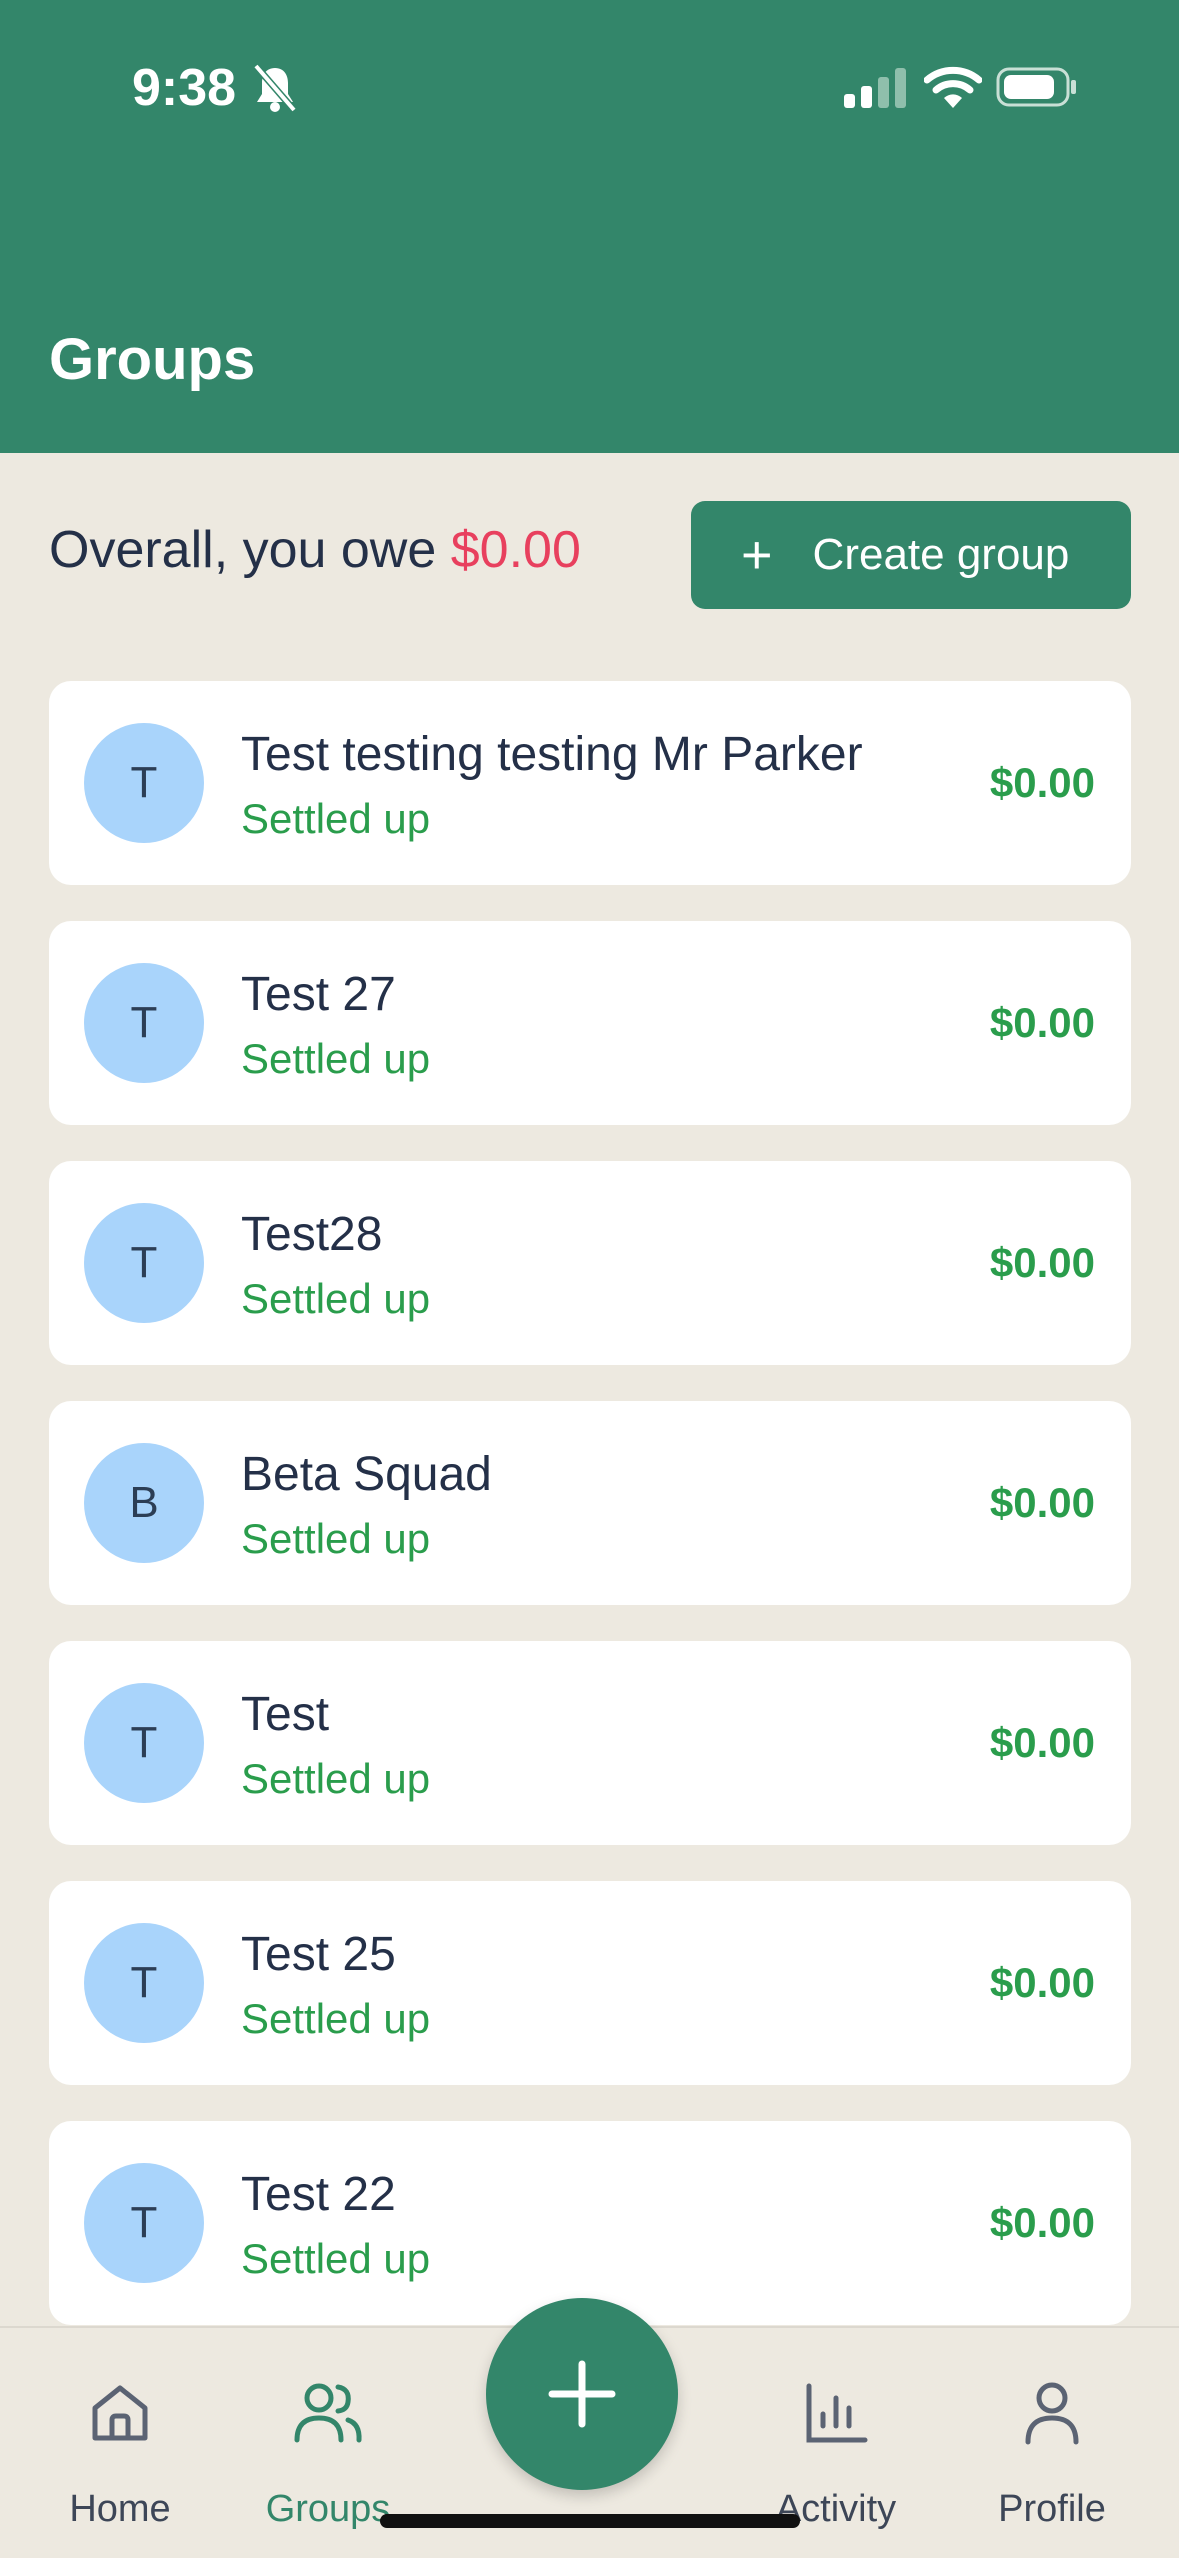 This screenshot has height=2558, width=1179. What do you see at coordinates (318, 994) in the screenshot?
I see `group-name: Test 27` at bounding box center [318, 994].